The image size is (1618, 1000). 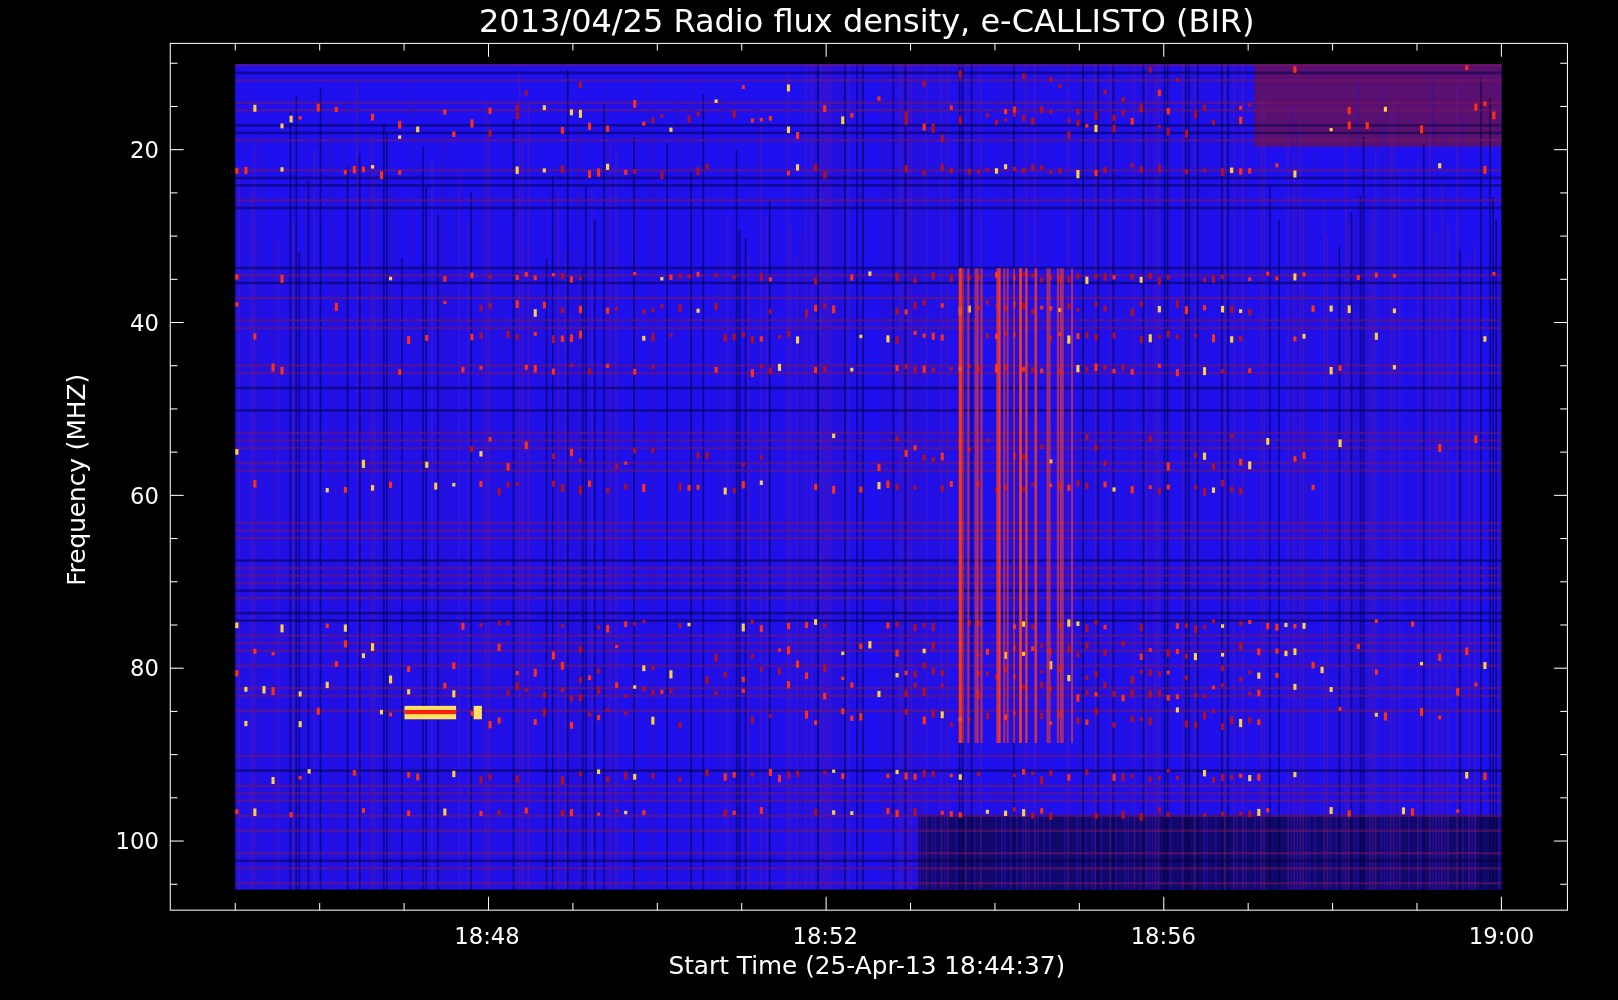 What do you see at coordinates (144, 495) in the screenshot?
I see `y-tick-label: 60` at bounding box center [144, 495].